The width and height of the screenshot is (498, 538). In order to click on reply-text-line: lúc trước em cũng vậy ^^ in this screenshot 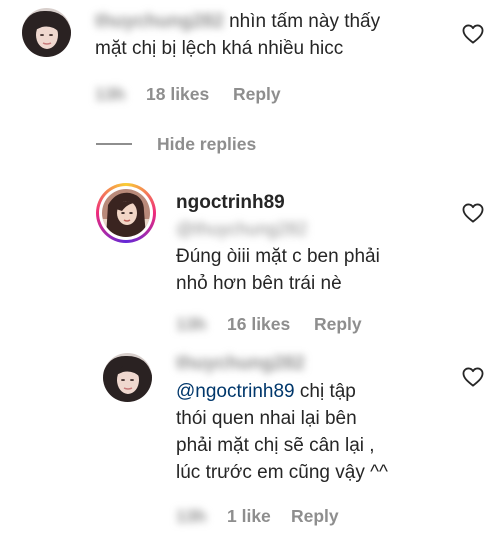, I will do `click(282, 472)`.